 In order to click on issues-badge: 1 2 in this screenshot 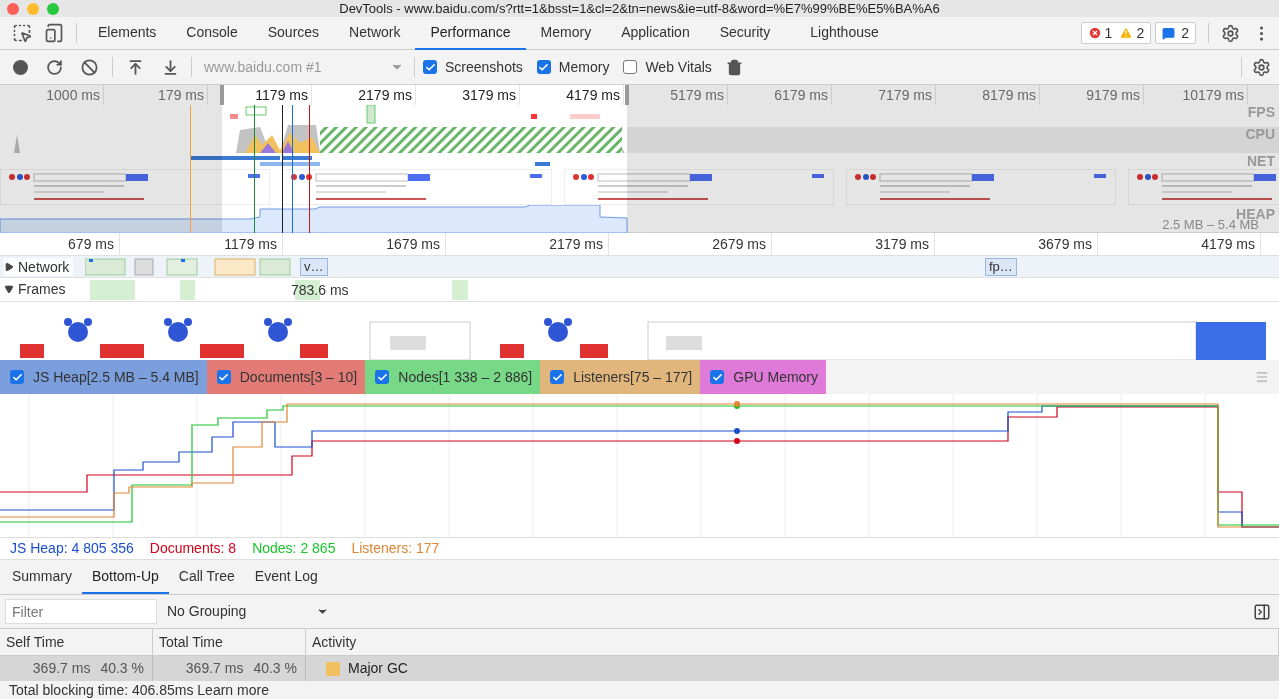, I will do `click(1116, 33)`.